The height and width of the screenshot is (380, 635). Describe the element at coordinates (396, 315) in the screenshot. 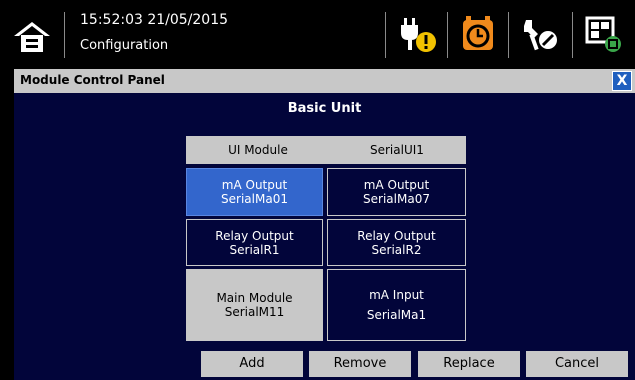

I see `module-serial: SerialMa1` at that location.